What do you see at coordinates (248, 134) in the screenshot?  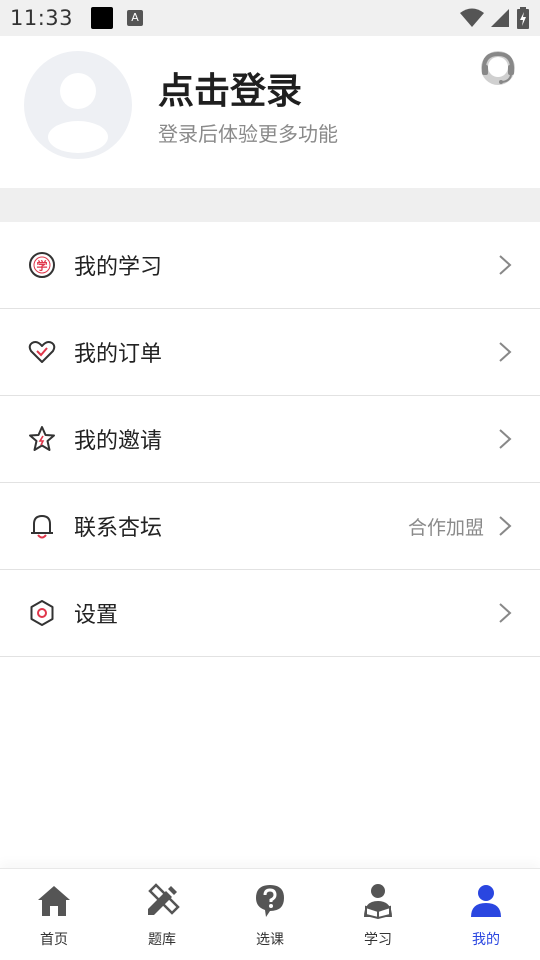 I see `login-subtitle: 登录后体验更多功能` at bounding box center [248, 134].